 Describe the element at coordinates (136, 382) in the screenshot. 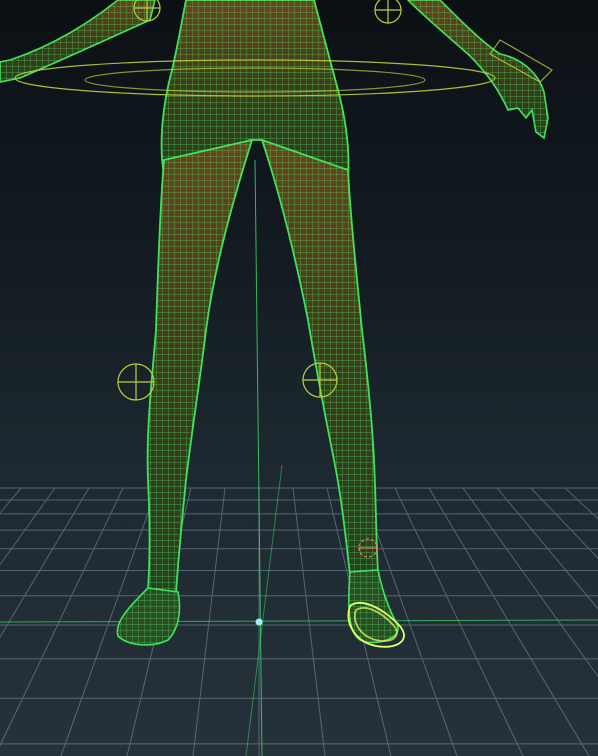

I see `knee-control-left` at that location.